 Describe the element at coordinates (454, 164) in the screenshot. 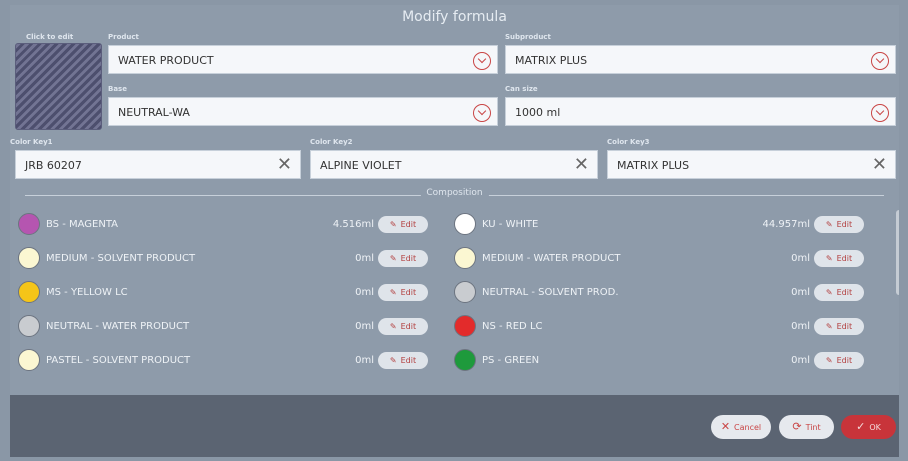

I see `color-key2-input: ALPINE VIOLET ✕` at that location.